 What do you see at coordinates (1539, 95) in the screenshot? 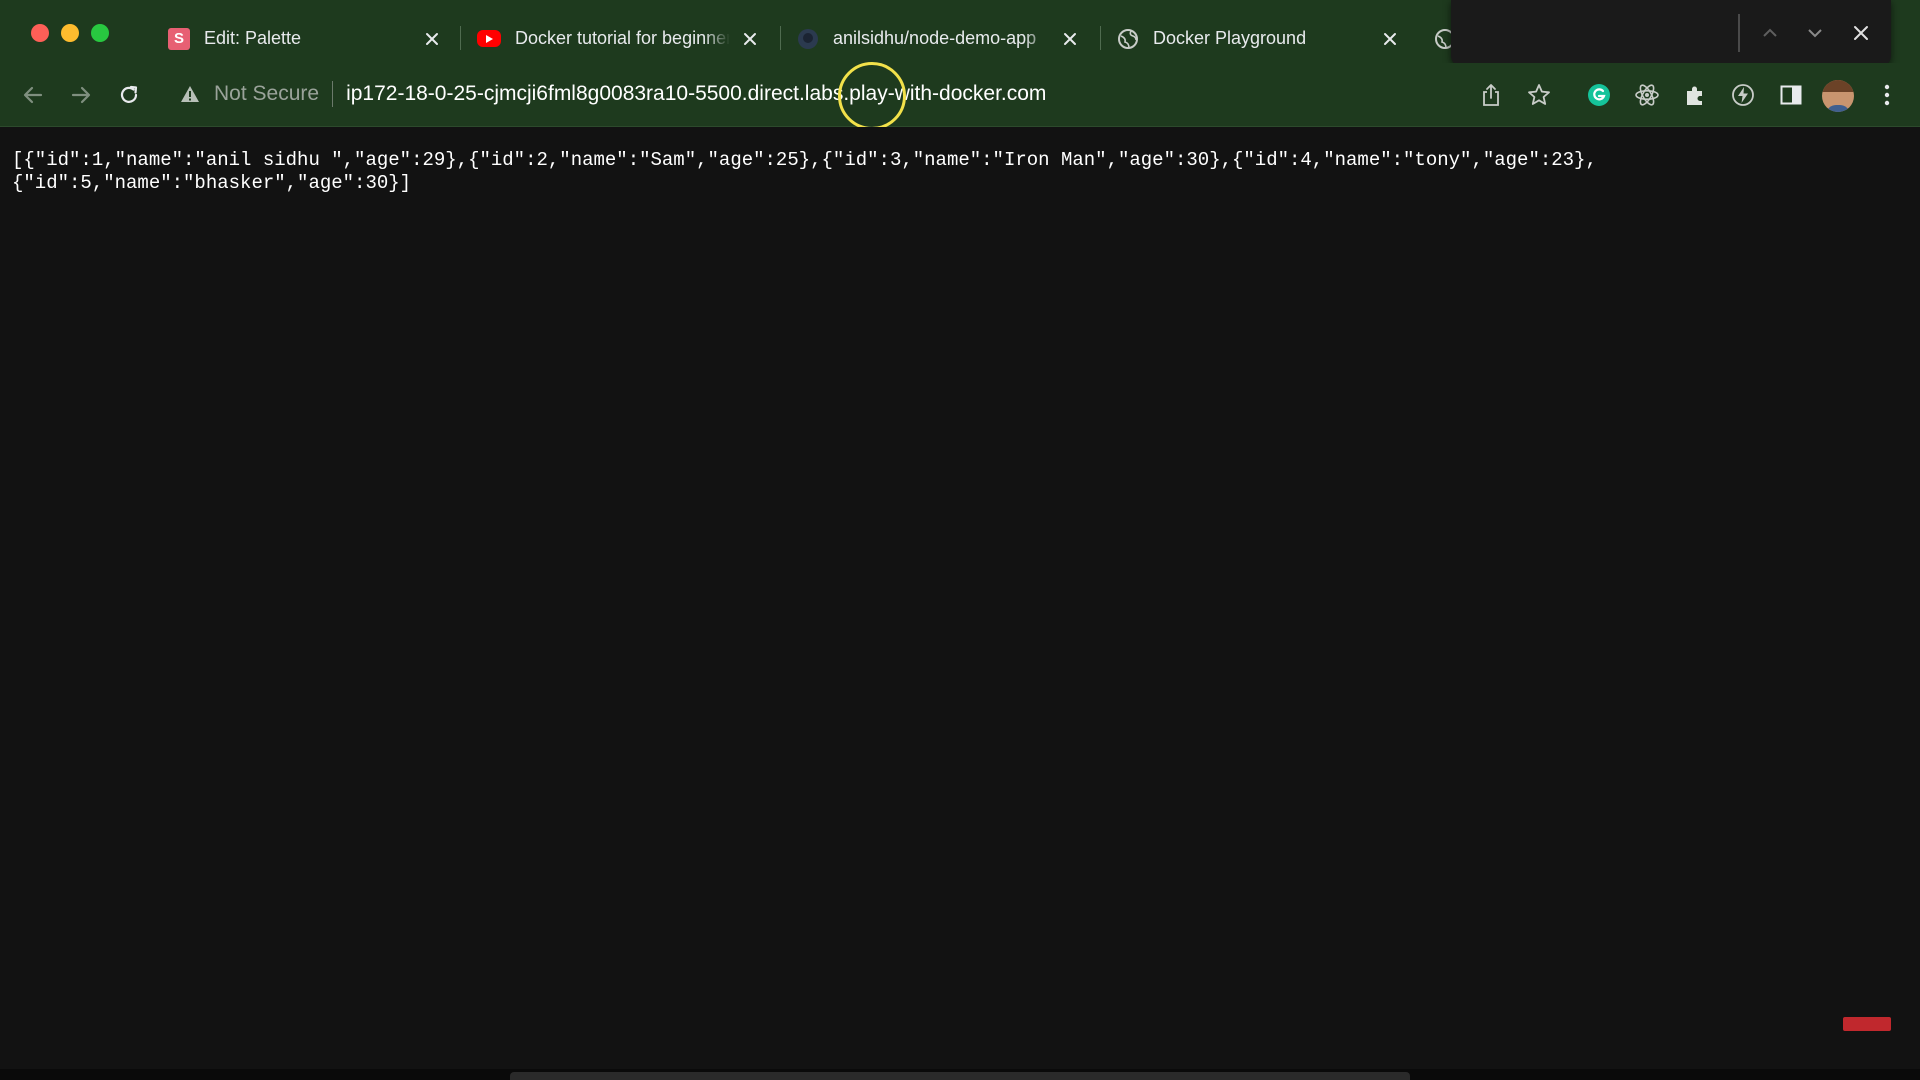
I see `bookmark-star-icon` at bounding box center [1539, 95].